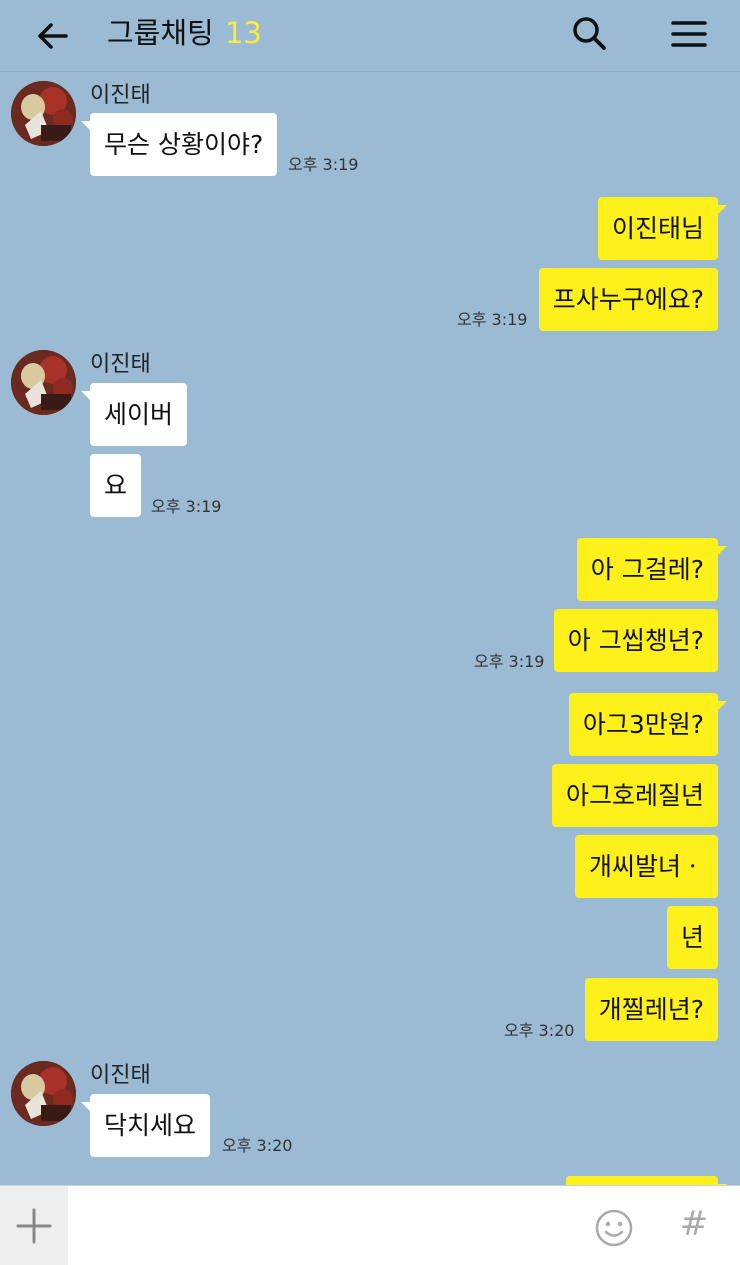 This screenshot has height=1265, width=740. I want to click on outgoing-message-bubble: 아그3만원?, so click(648, 724).